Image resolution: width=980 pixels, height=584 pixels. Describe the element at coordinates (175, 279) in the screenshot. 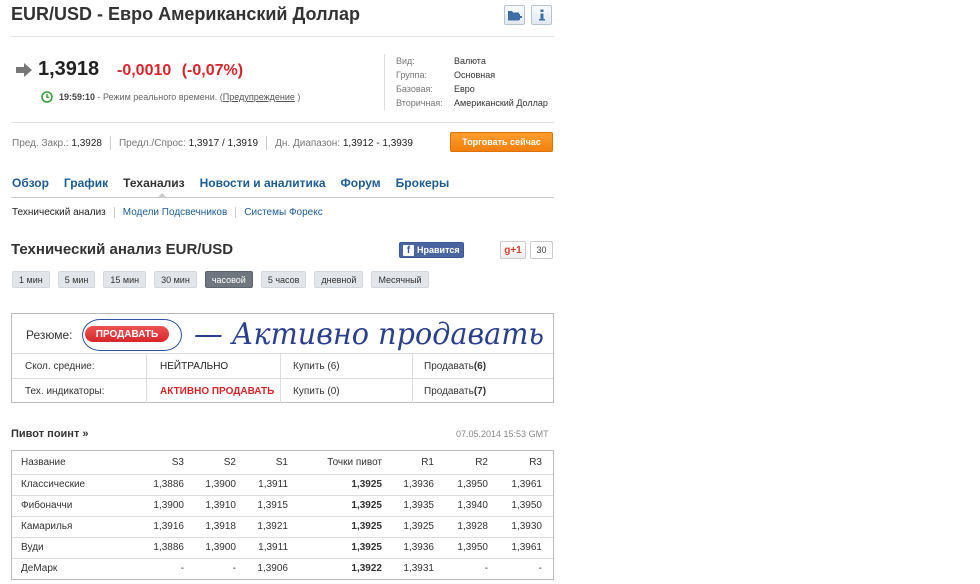

I see `timeframe-30min: 30 мин` at that location.